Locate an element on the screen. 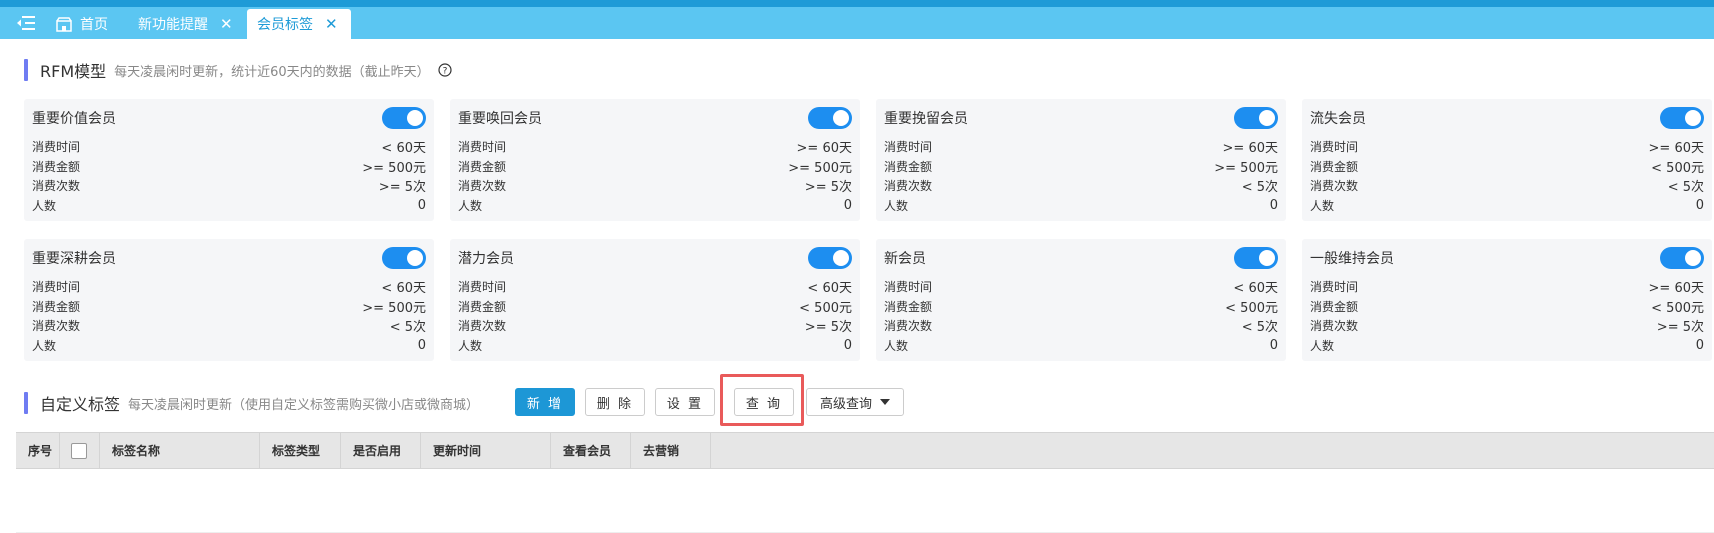  column-header: 查看会员 is located at coordinates (591, 450).